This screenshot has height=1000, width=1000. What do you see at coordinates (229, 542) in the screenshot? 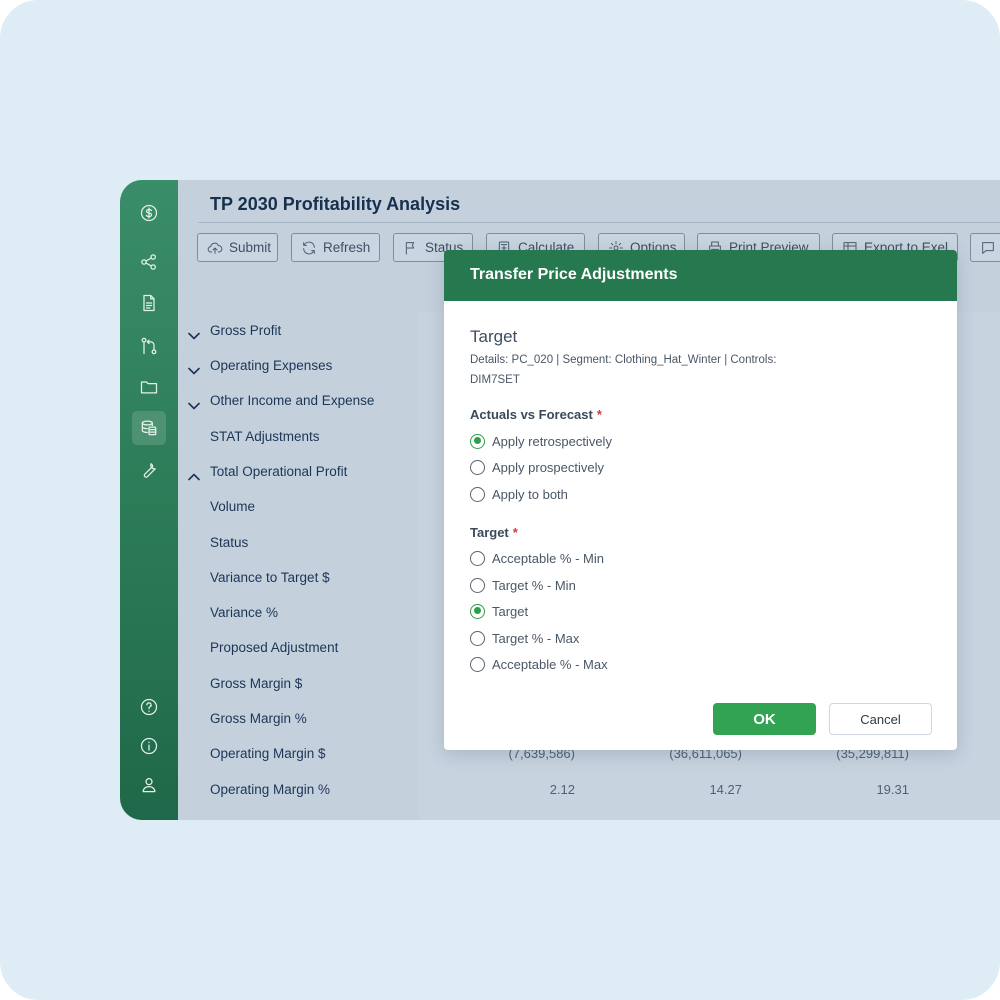
I see `row-status: Status` at bounding box center [229, 542].